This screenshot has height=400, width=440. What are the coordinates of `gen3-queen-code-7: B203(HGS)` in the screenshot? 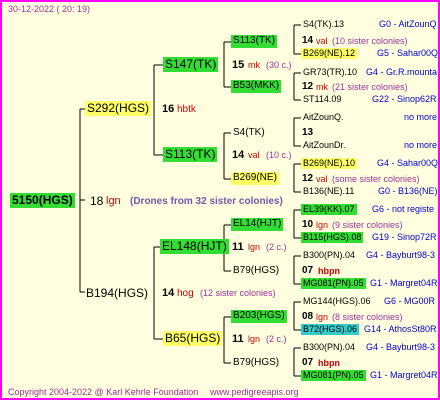 It's located at (259, 316).